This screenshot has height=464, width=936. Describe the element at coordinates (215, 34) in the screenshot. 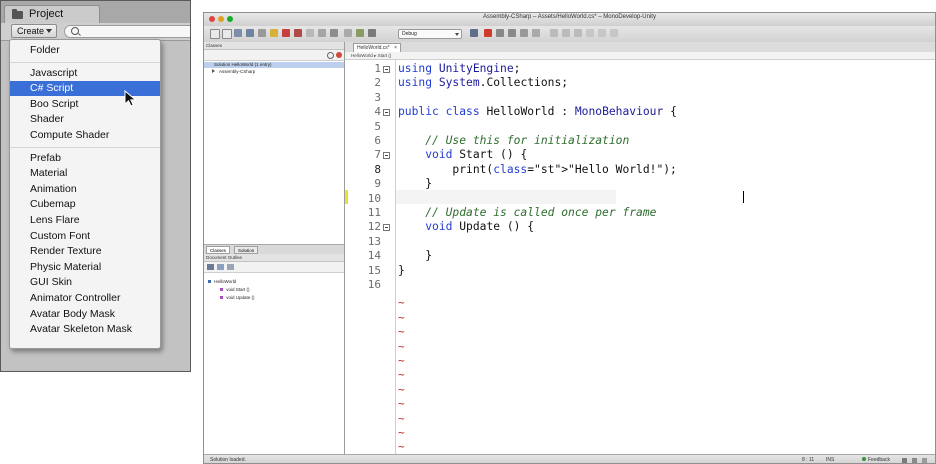

I see `new-file-icon` at that location.